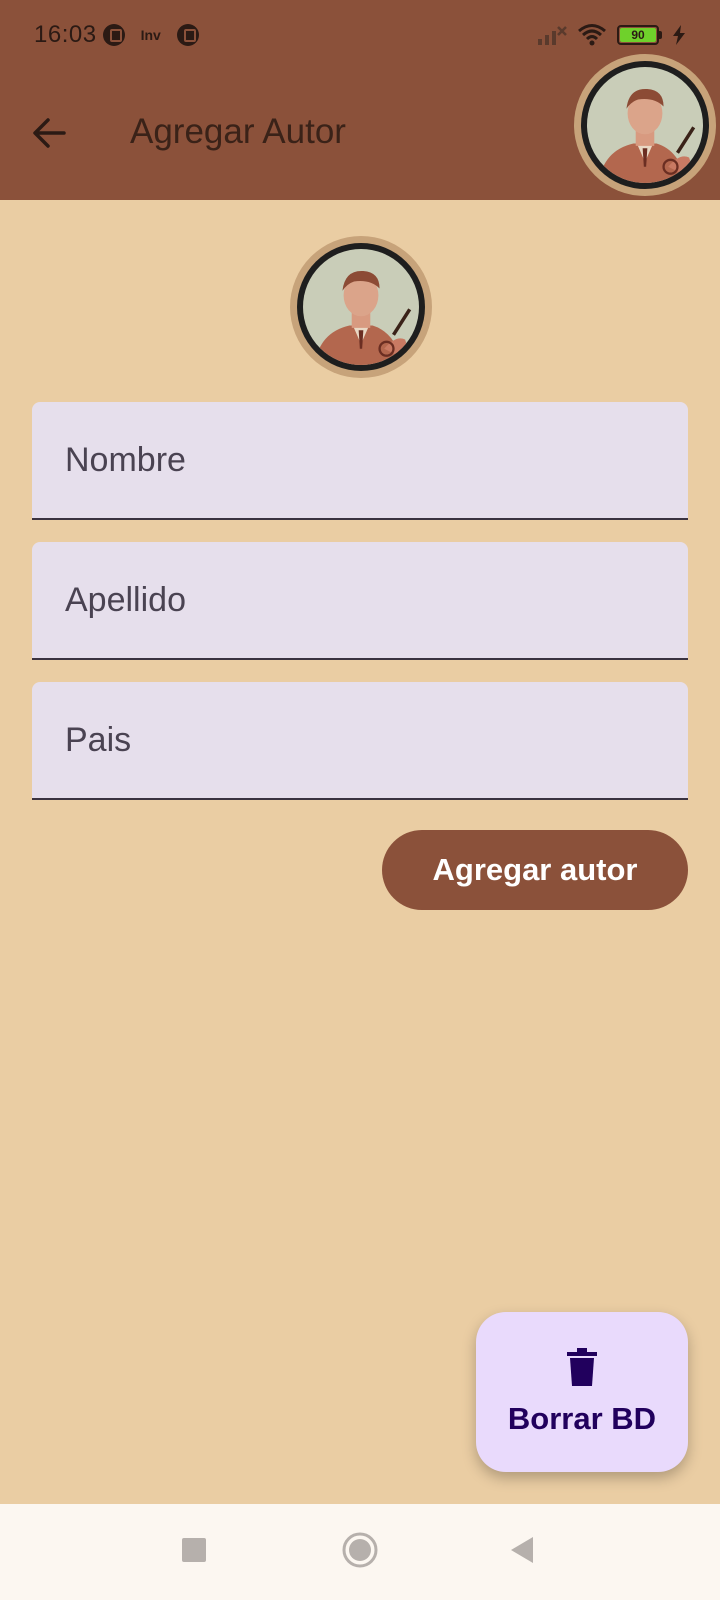  What do you see at coordinates (552, 35) in the screenshot?
I see `signal-icon` at bounding box center [552, 35].